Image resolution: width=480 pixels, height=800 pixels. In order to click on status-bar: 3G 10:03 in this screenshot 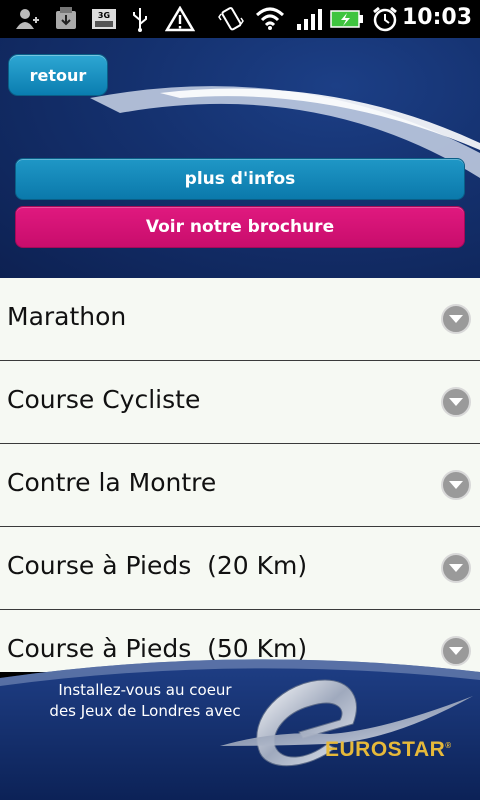, I will do `click(240, 19)`.